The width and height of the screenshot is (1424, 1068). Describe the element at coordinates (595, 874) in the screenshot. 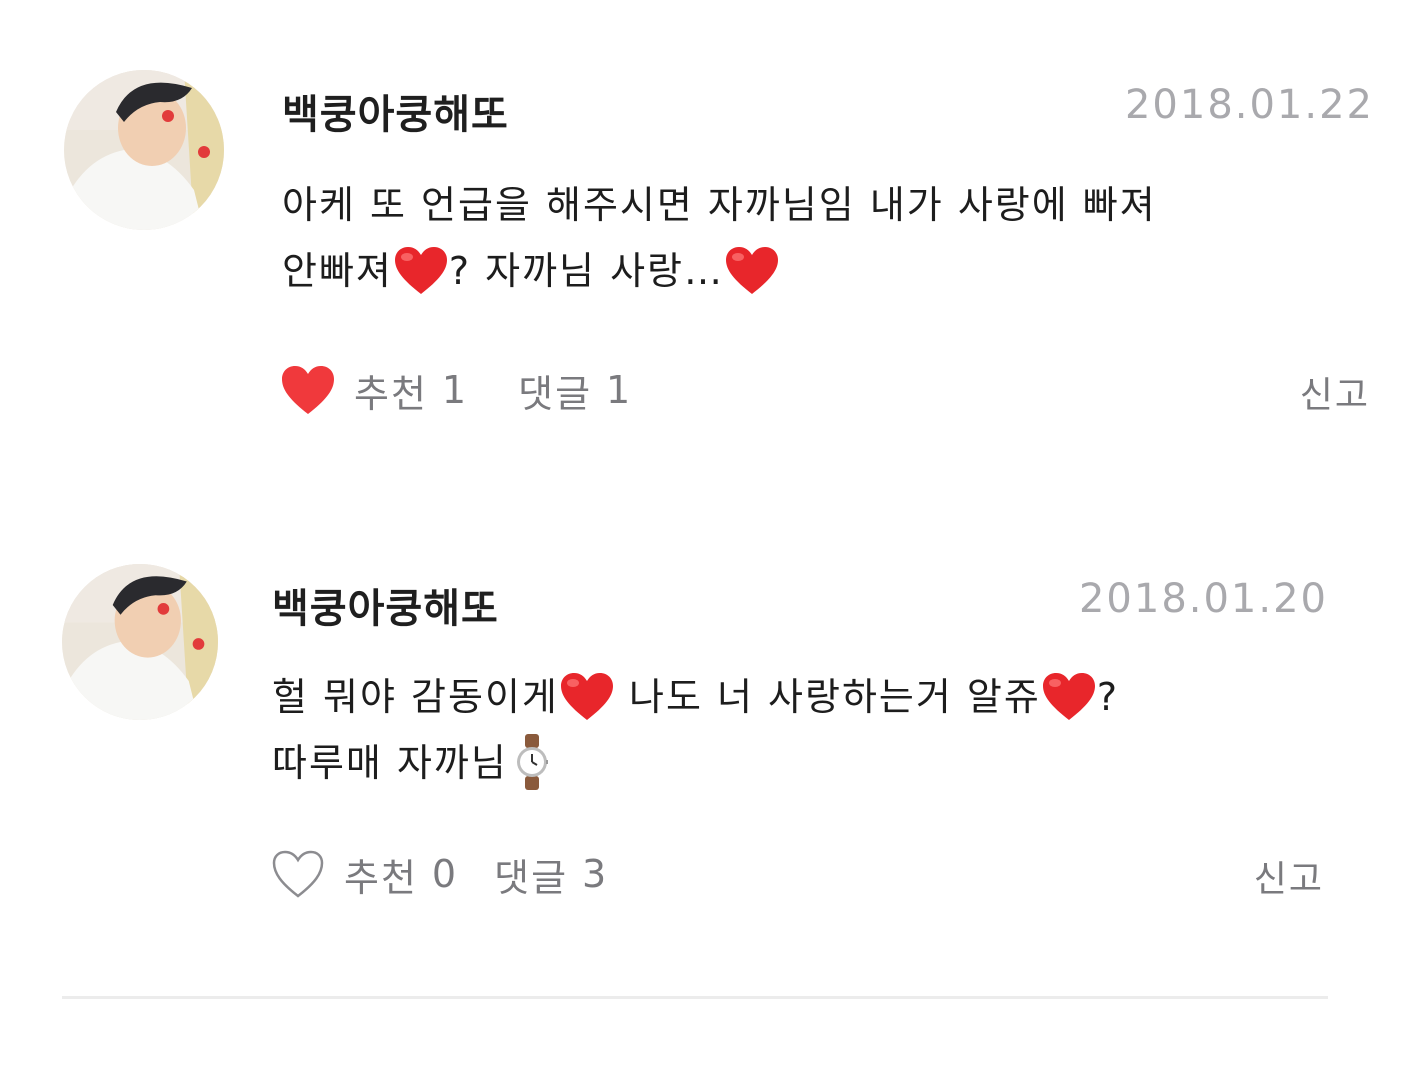

I see `reply-count: 3` at that location.